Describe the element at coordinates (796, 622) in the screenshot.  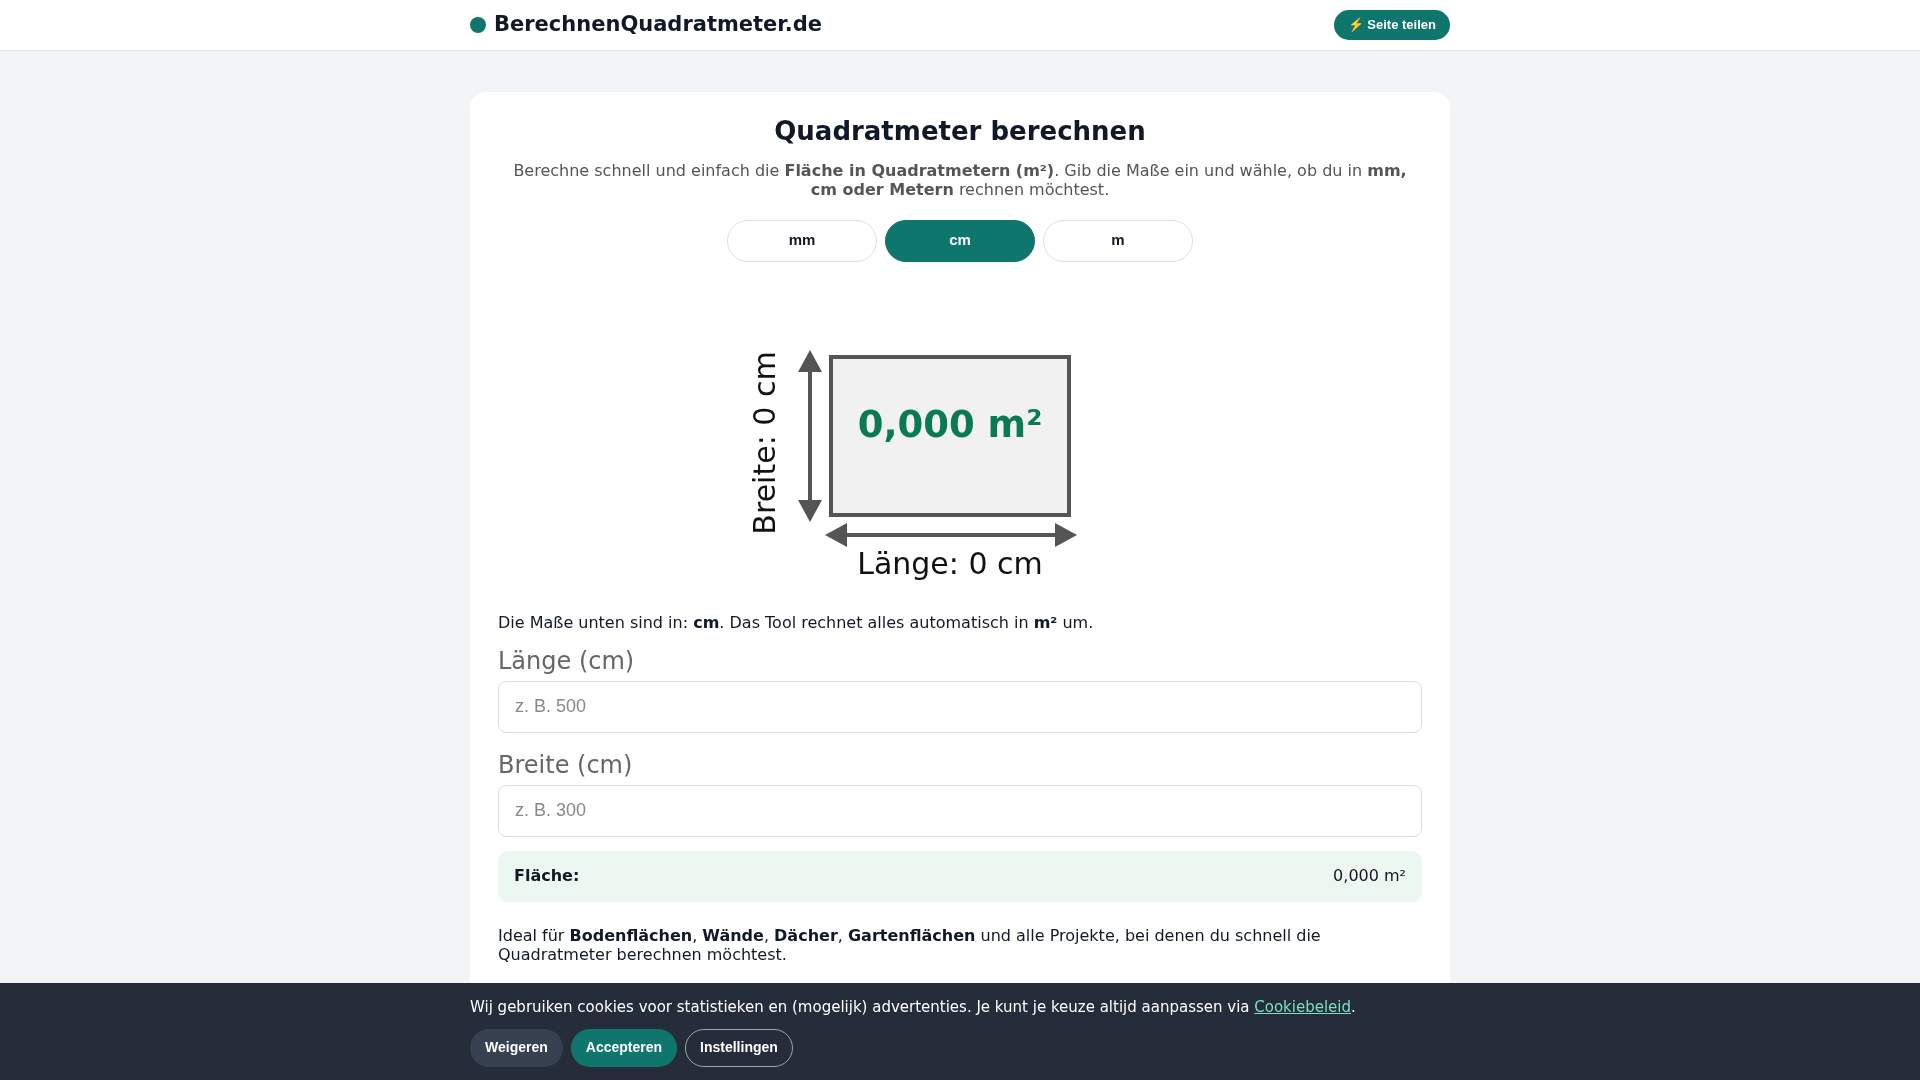
I see `units-note: Die Maße unten sind in: cm. Das Tool rechnet alles automatisch in m² um.` at that location.